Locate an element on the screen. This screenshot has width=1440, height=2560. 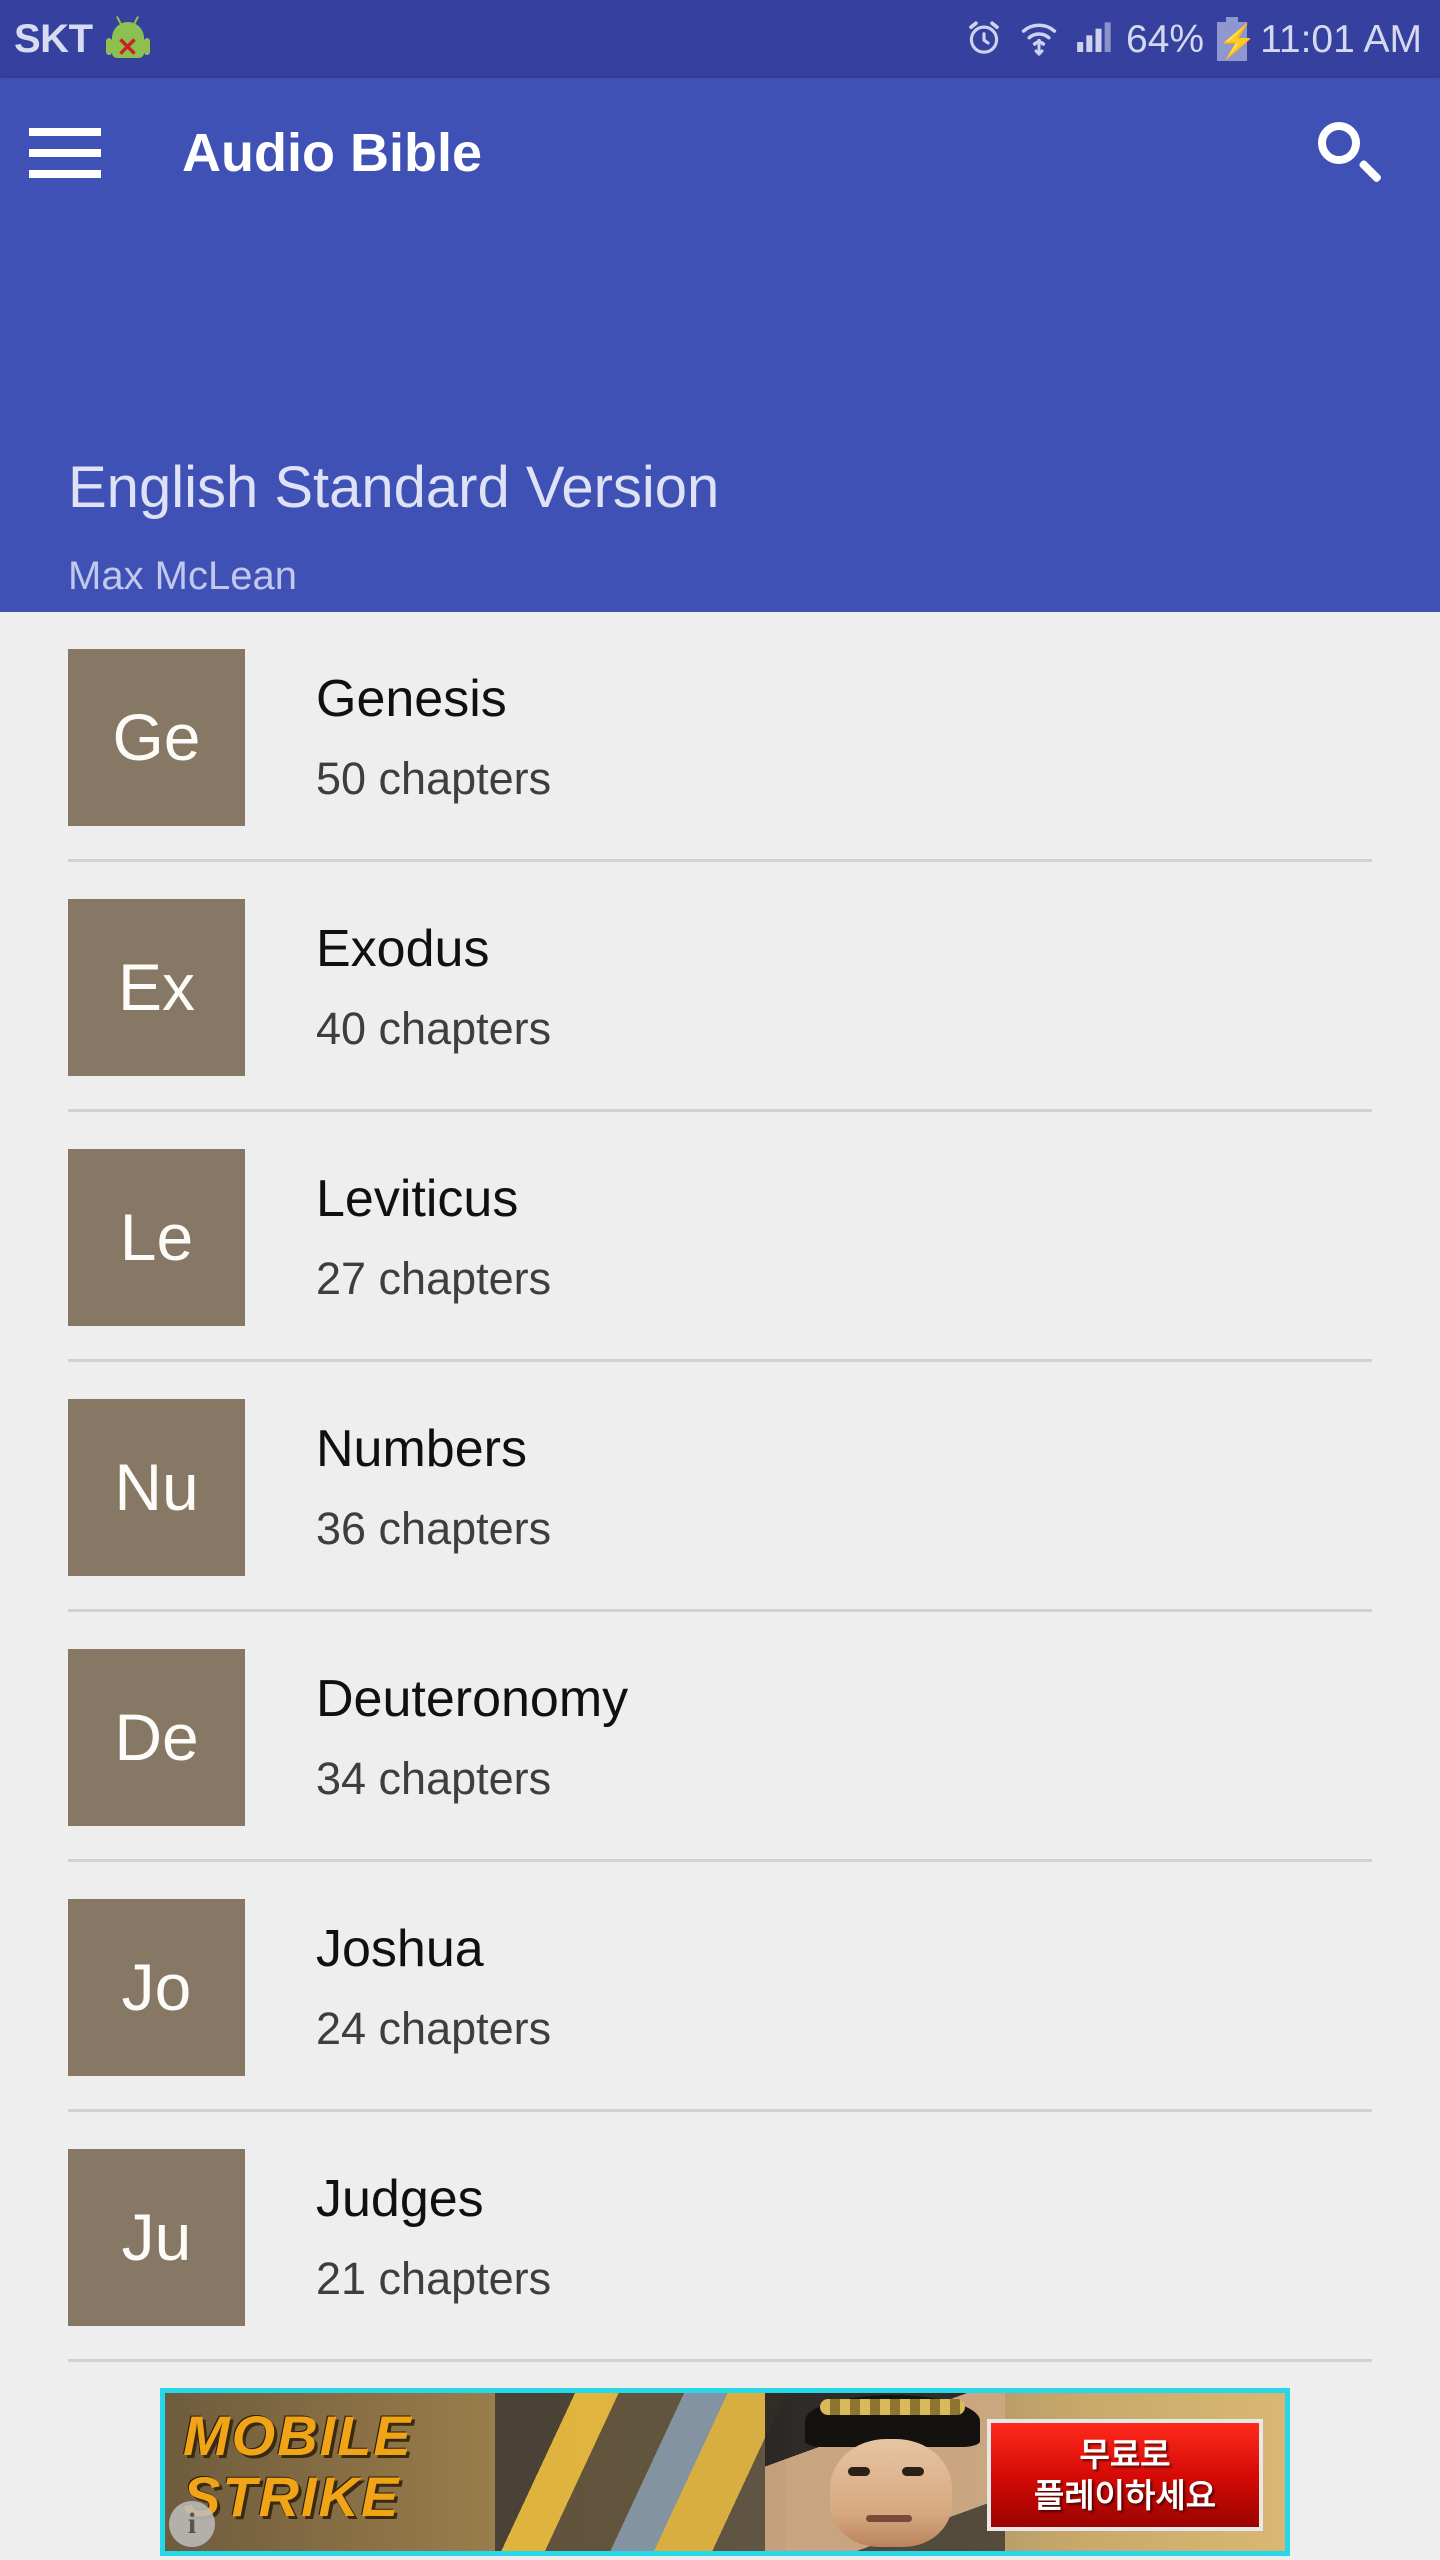
book-list-item: Nu Numbers 36 chapters is located at coordinates (720, 1487).